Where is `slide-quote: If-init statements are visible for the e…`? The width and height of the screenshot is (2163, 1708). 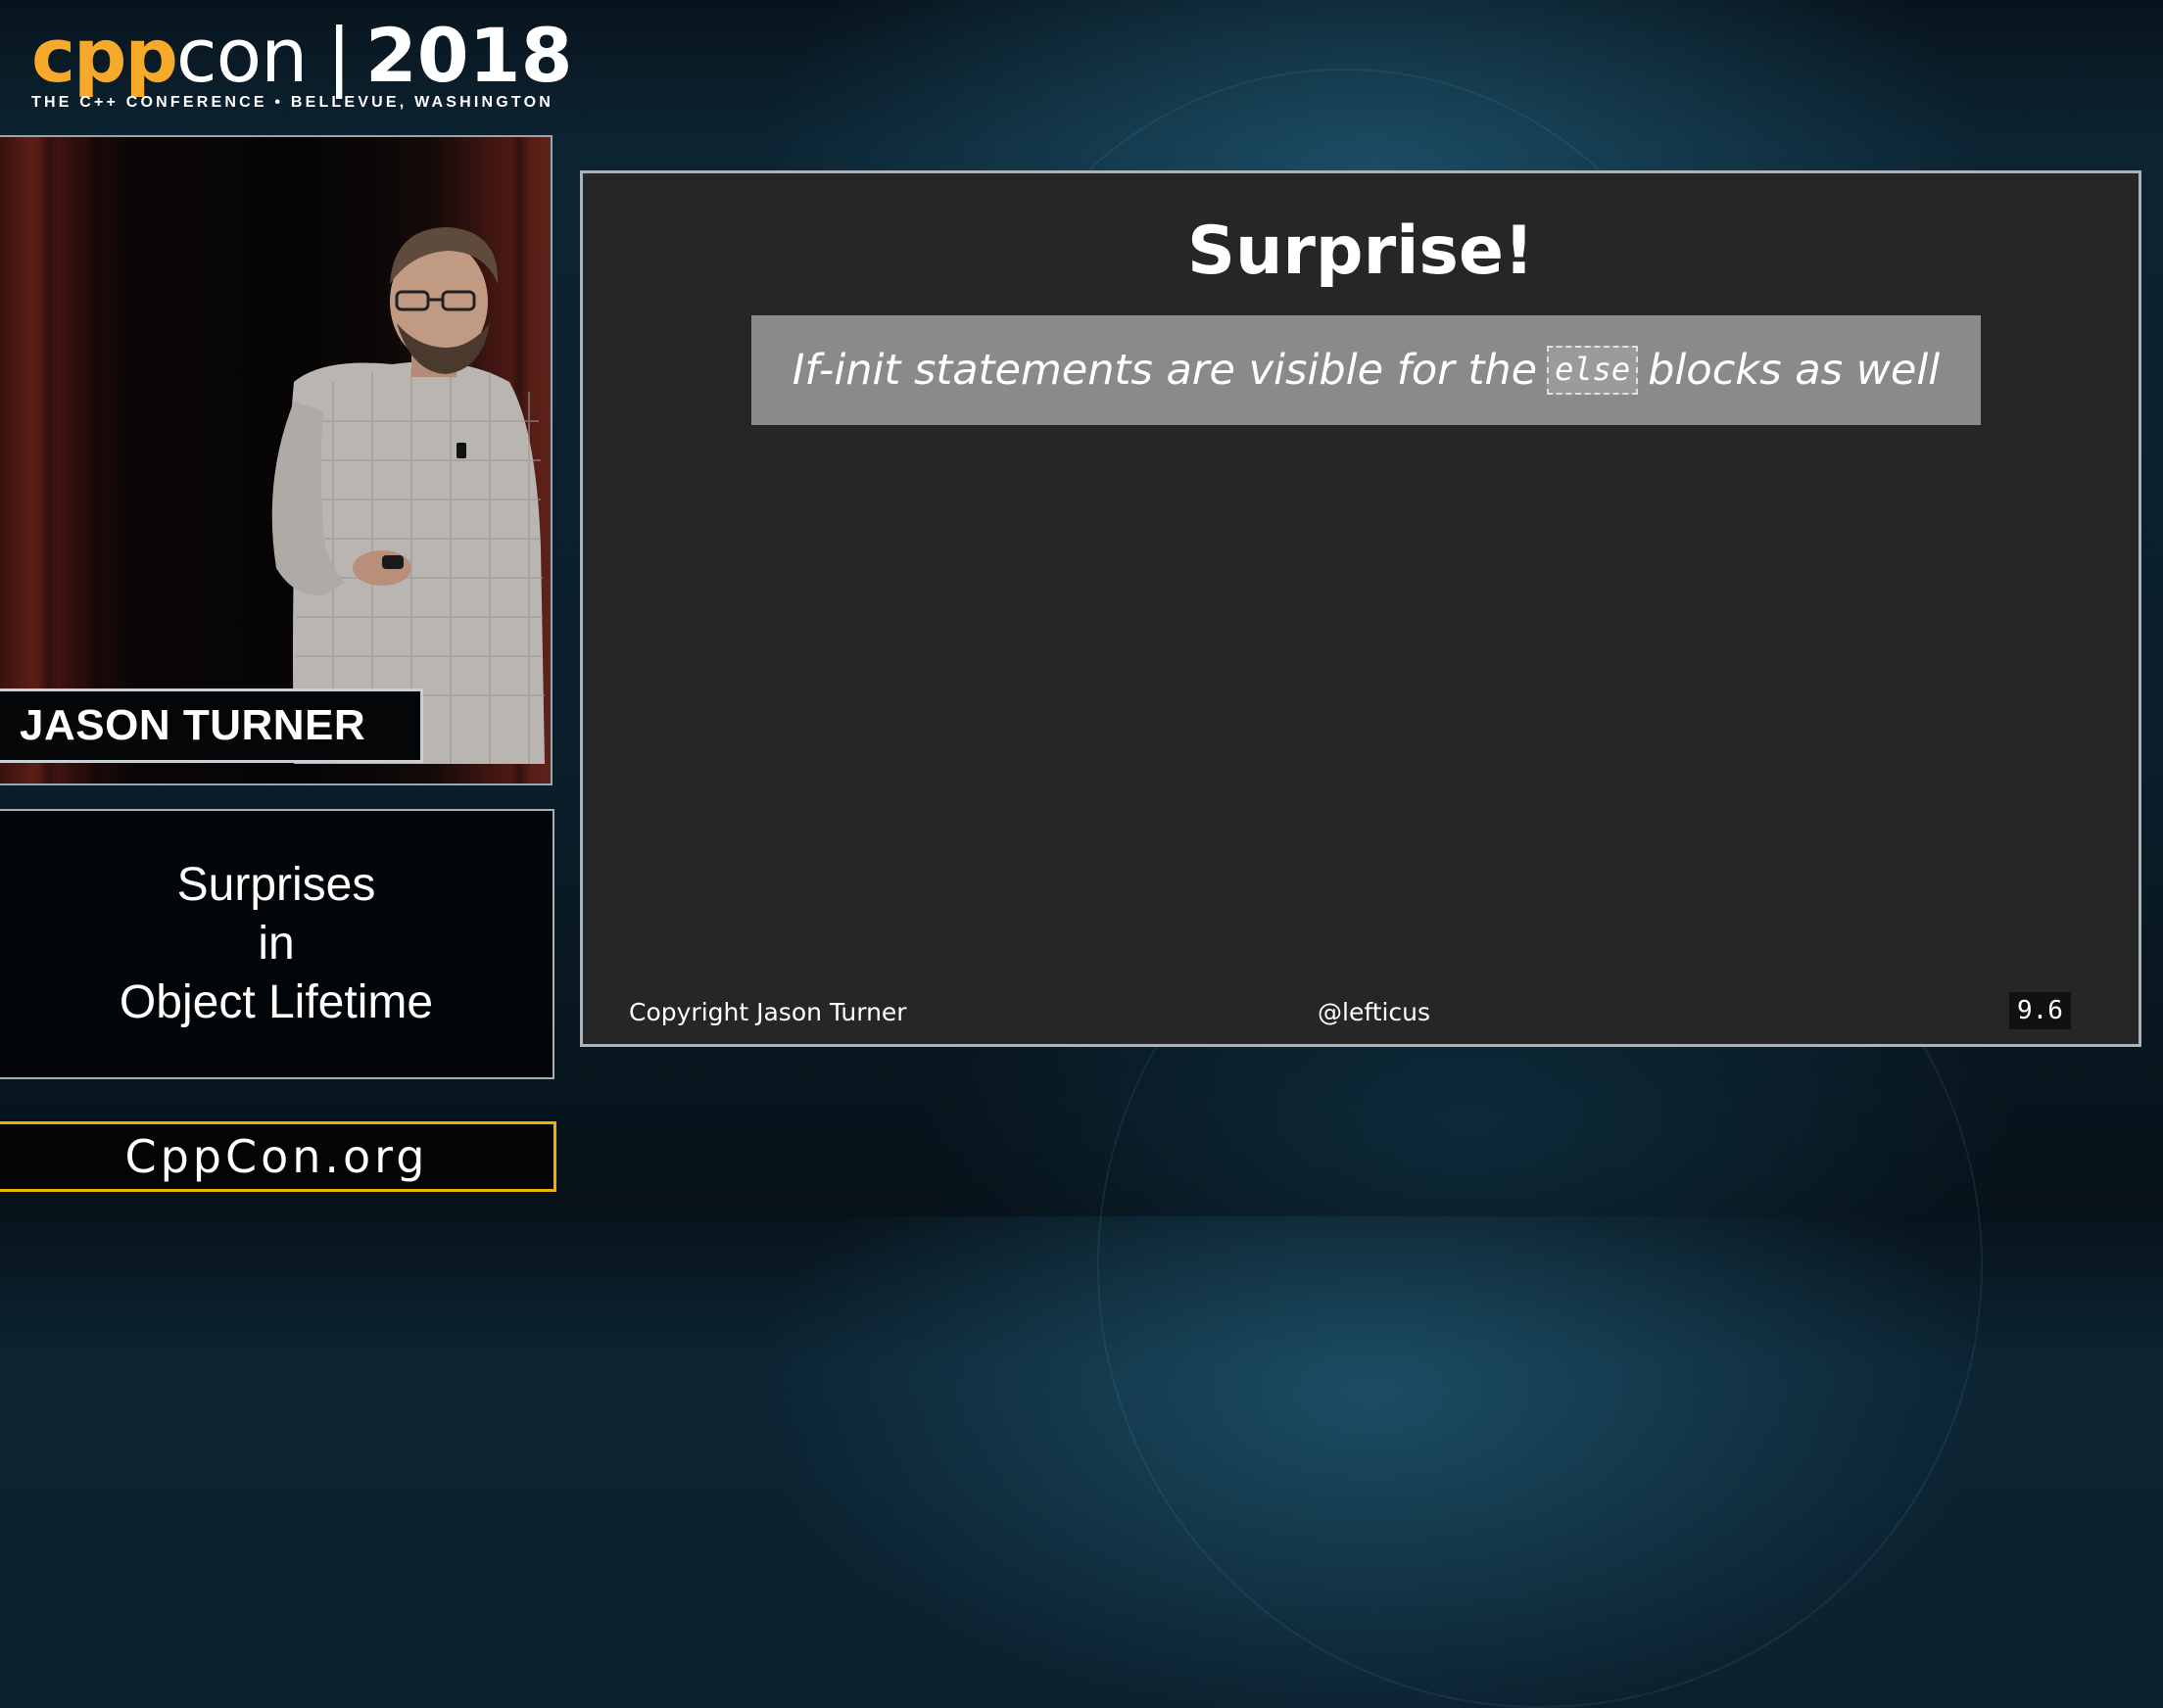
slide-quote: If-init statements are visible for the e… is located at coordinates (1366, 370).